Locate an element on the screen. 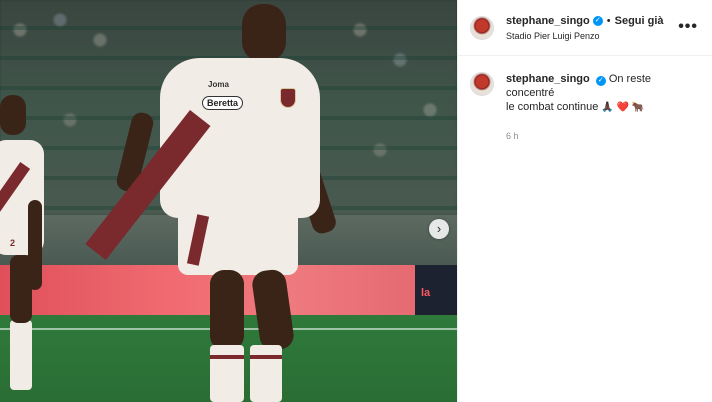 The image size is (712, 402). header-username: stephane_singo is located at coordinates (548, 21).